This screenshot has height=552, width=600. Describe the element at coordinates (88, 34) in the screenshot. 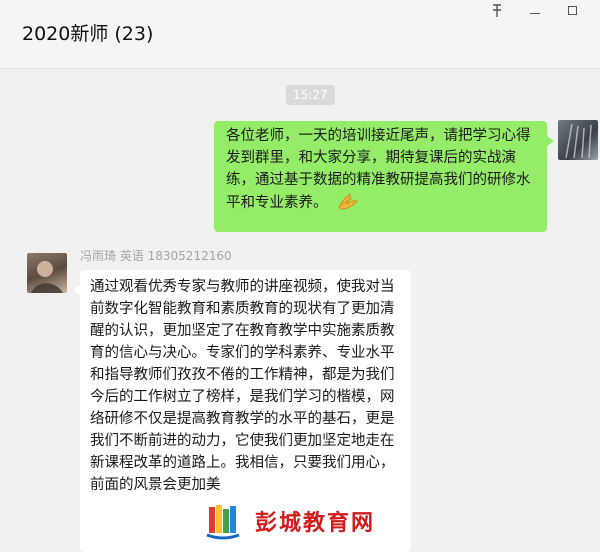

I see `chat-title: 2020新师 (23)` at that location.